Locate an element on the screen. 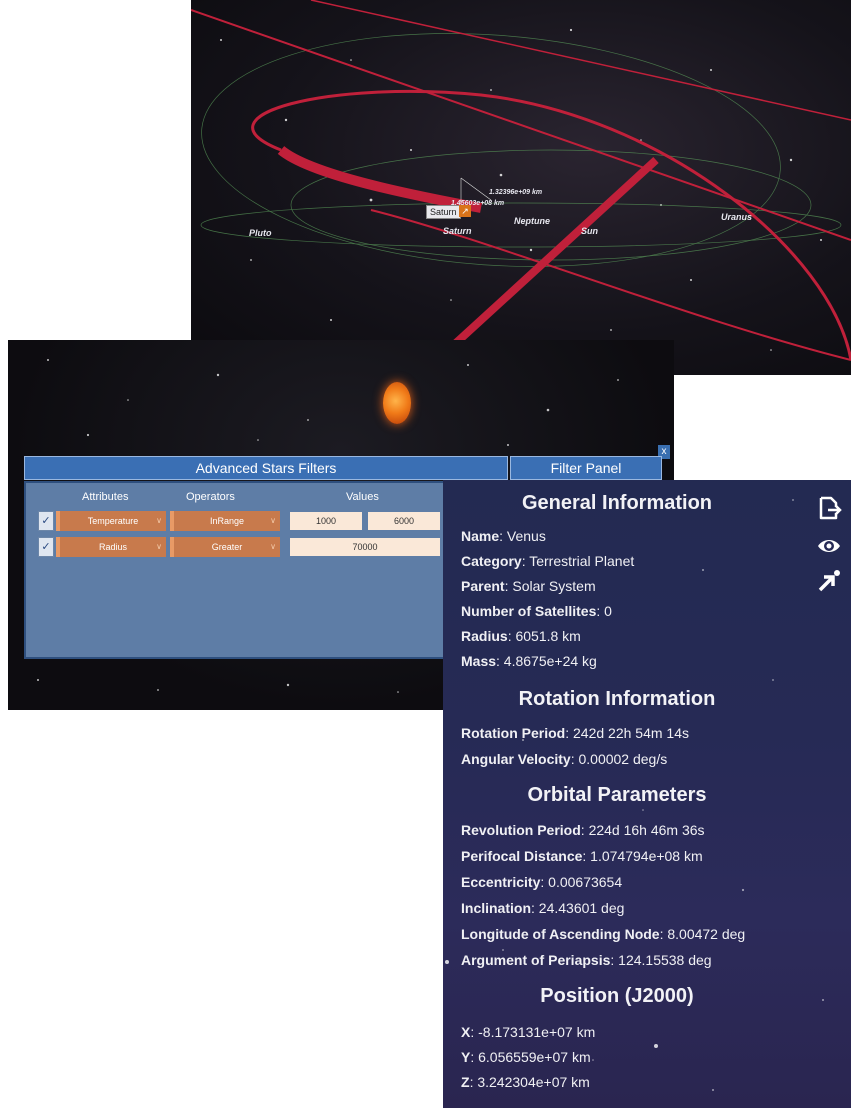 This screenshot has height=1108, width=851. info-row-revolution-period: Revolution Period: 224d 16h 46m 36s is located at coordinates (583, 830).